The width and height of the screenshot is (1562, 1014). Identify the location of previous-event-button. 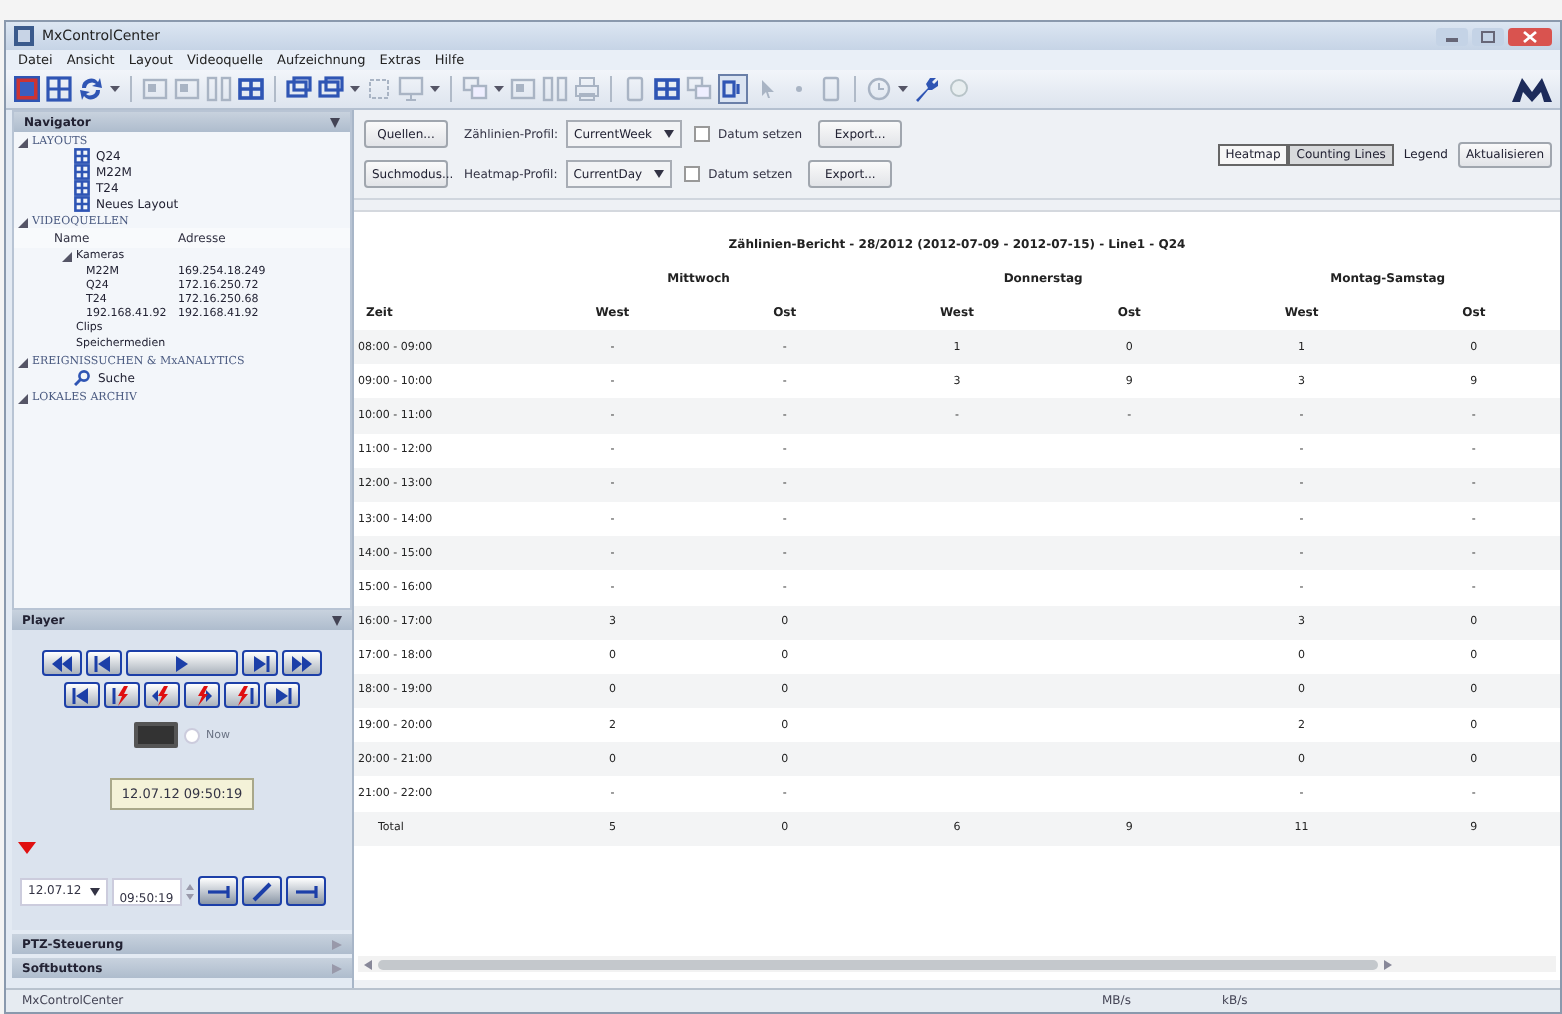
(122, 695).